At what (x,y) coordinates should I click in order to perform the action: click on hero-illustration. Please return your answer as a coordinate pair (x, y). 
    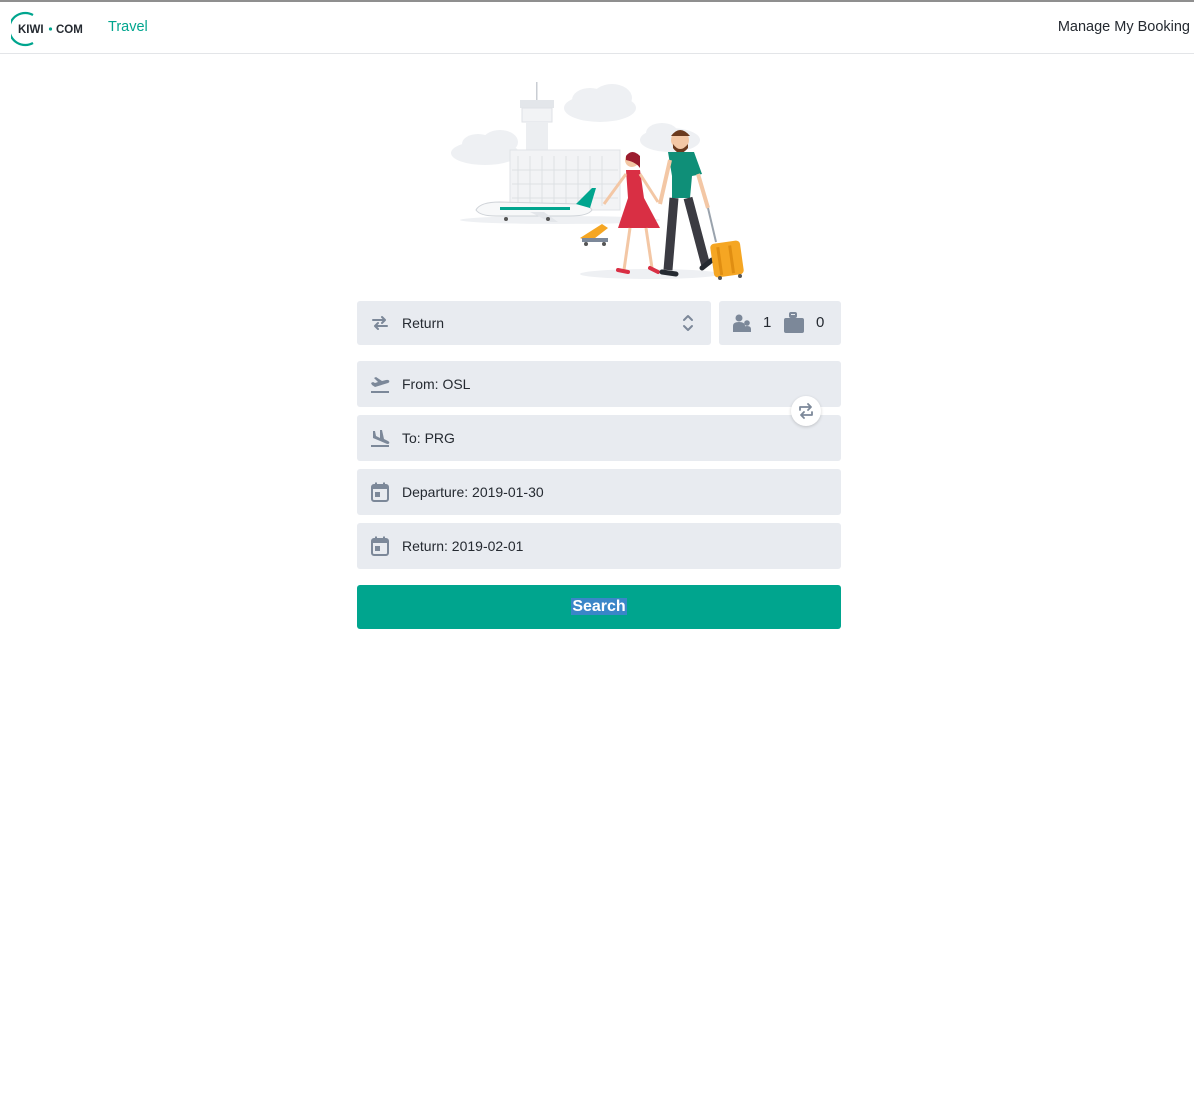
    Looking at the image, I should click on (600, 183).